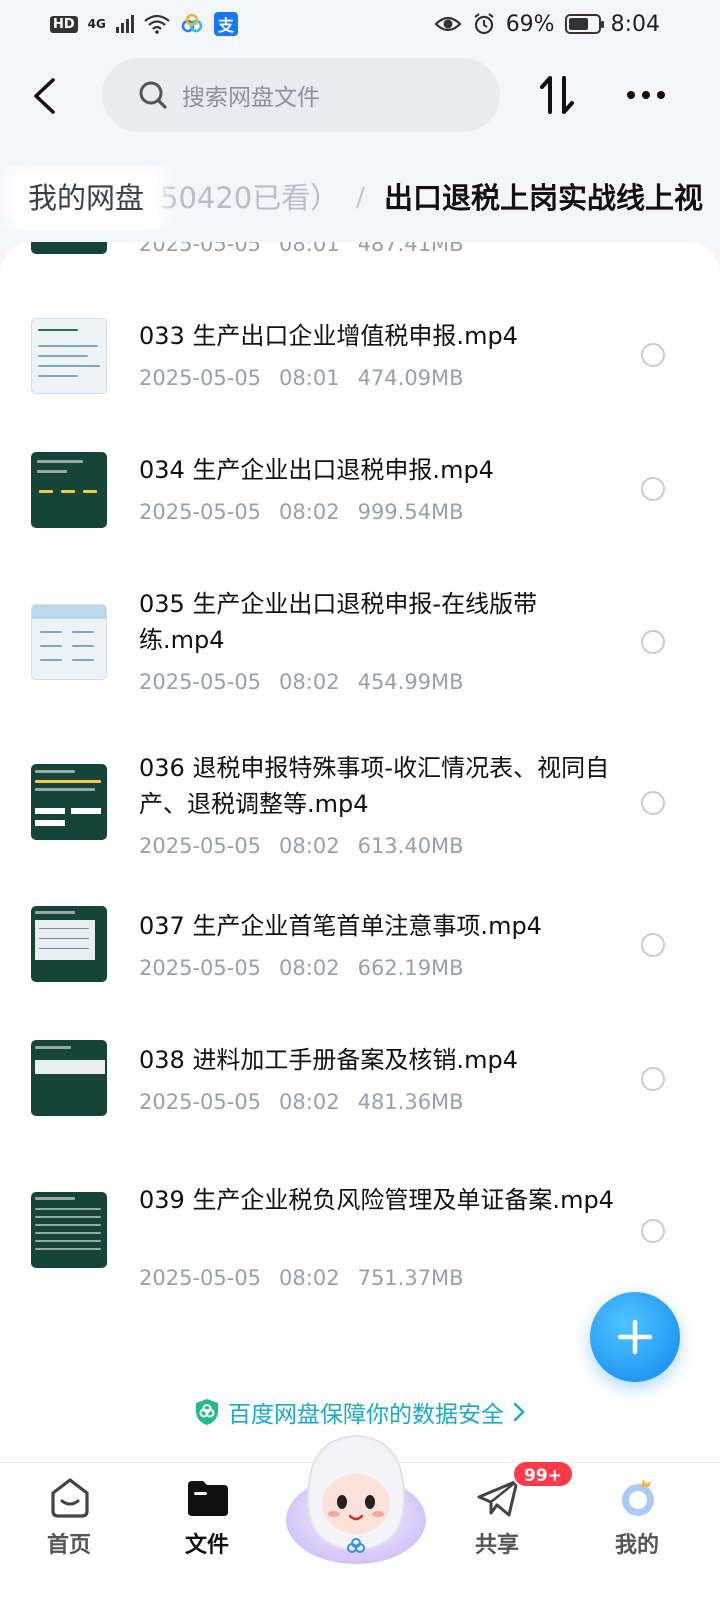 The height and width of the screenshot is (1600, 720). Describe the element at coordinates (124, 24) in the screenshot. I see `signal-icon` at that location.